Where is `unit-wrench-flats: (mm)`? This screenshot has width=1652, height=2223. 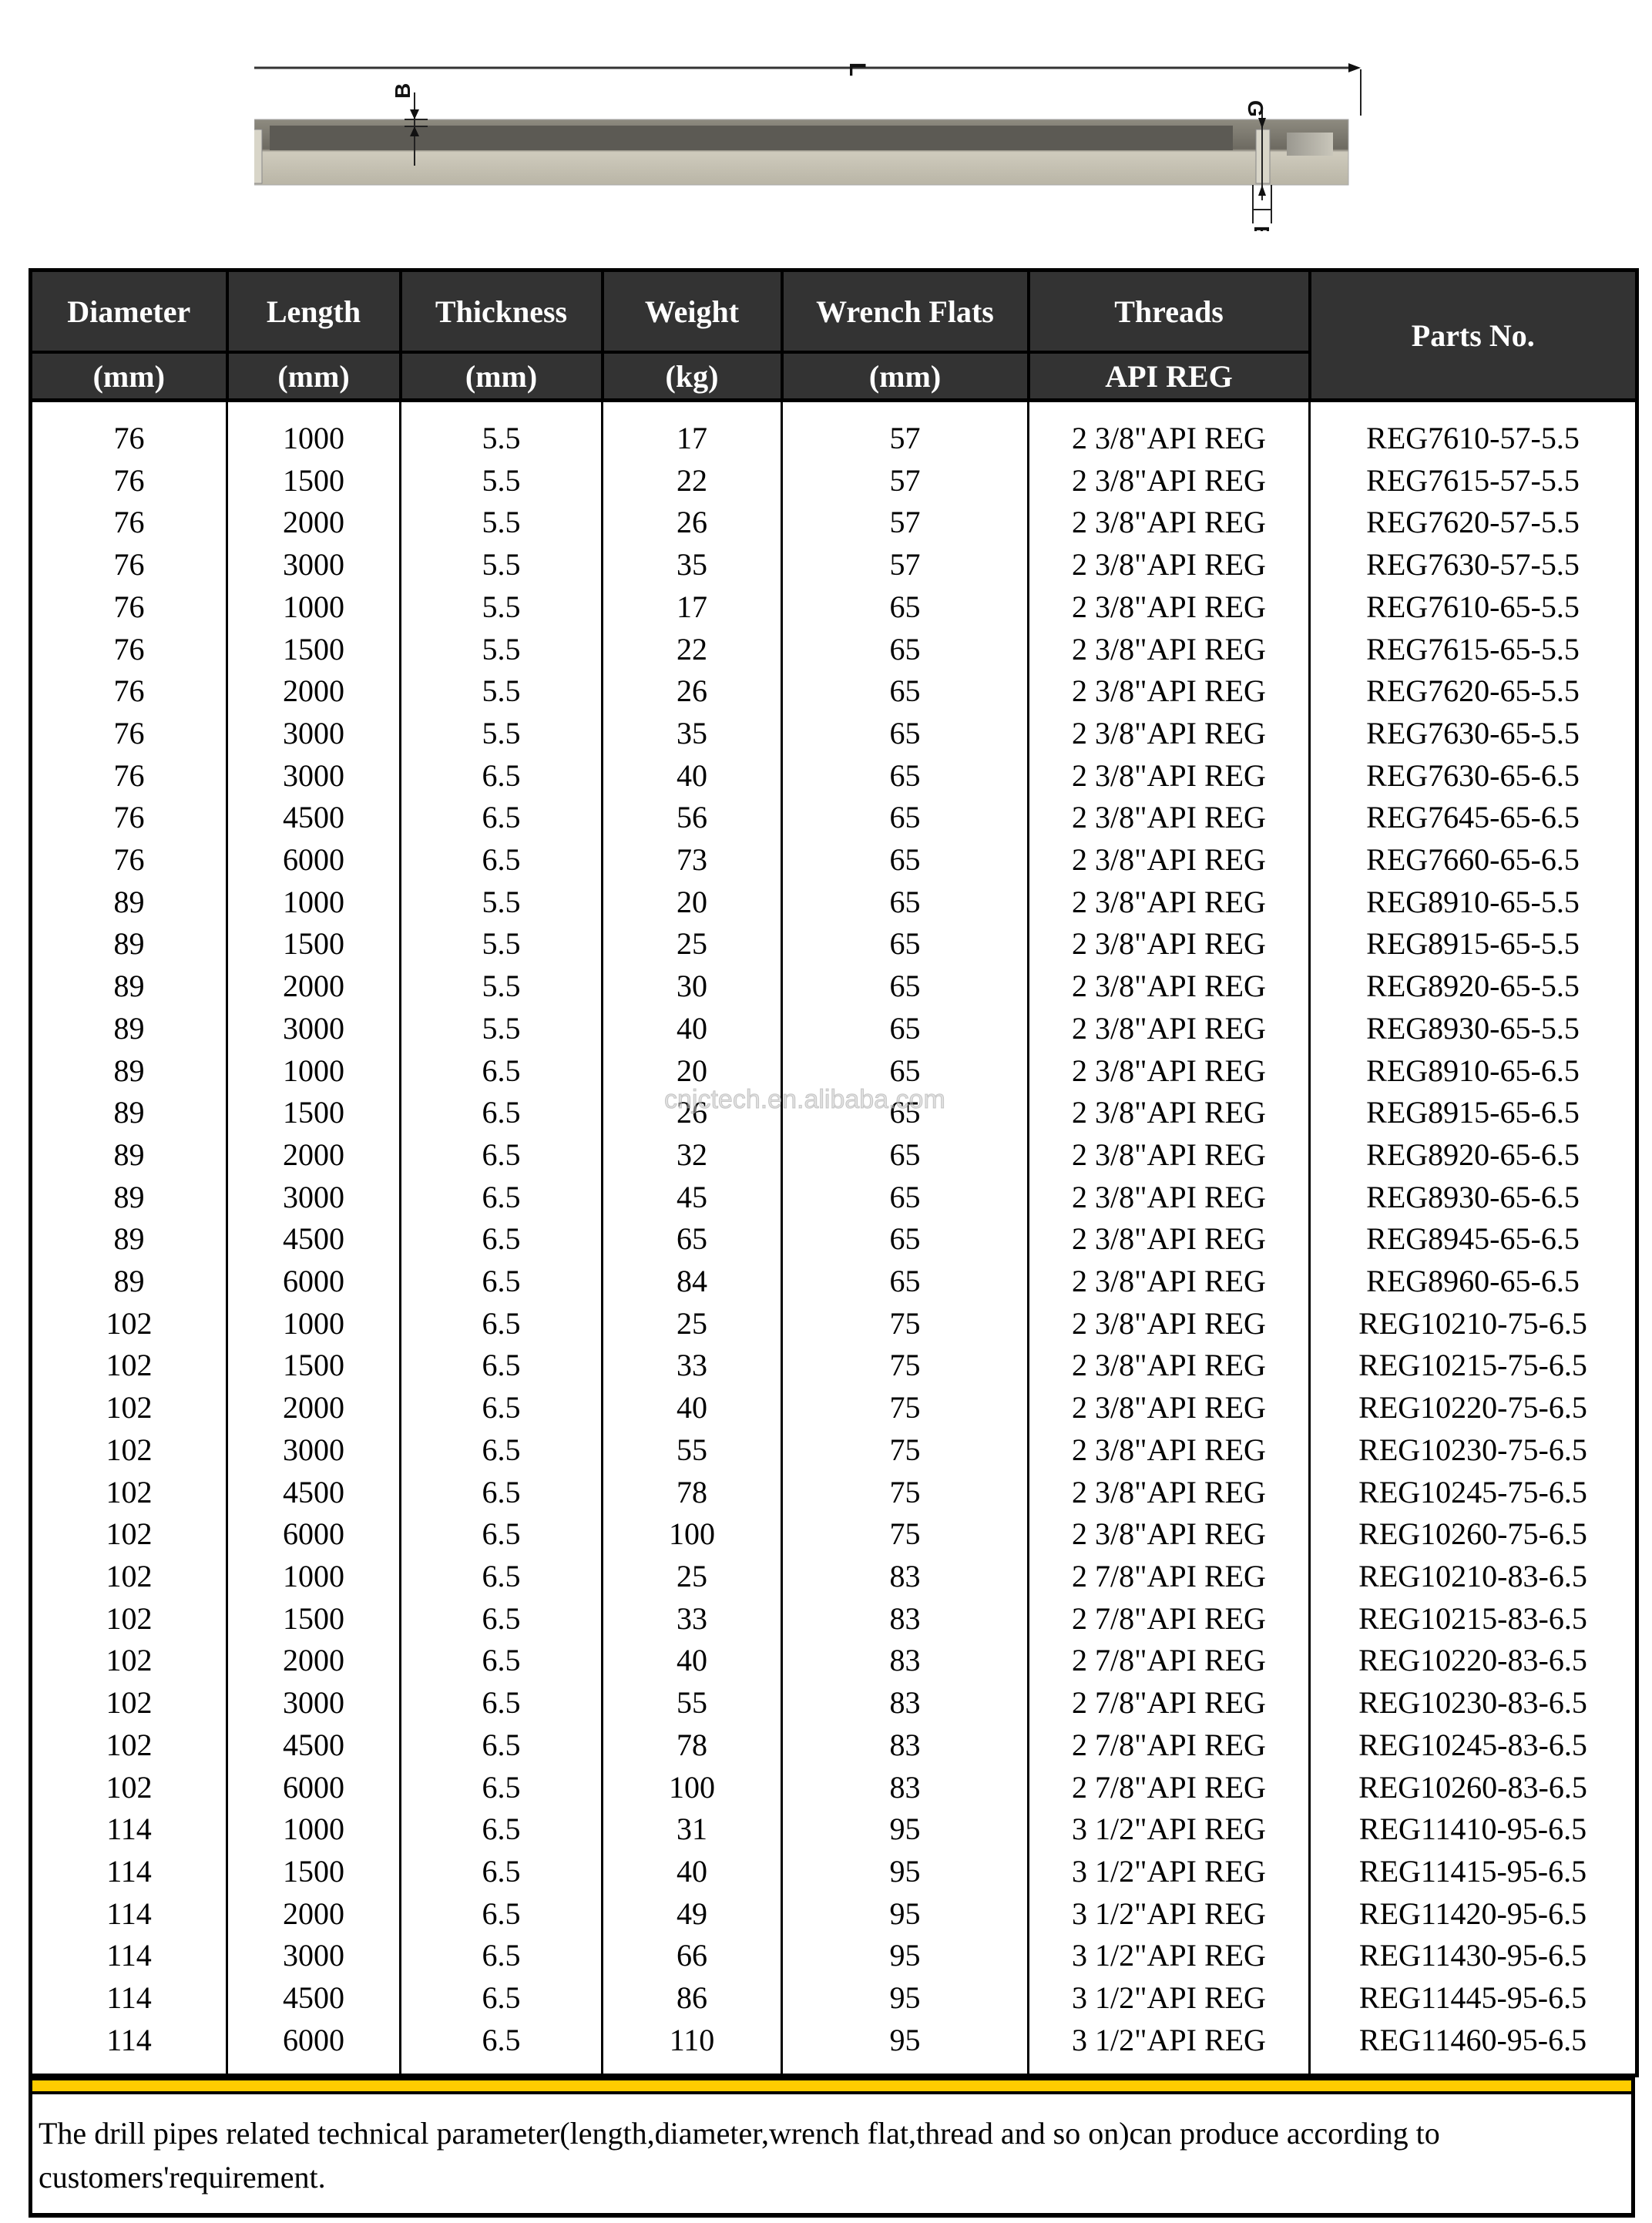 unit-wrench-flats: (mm) is located at coordinates (905, 376).